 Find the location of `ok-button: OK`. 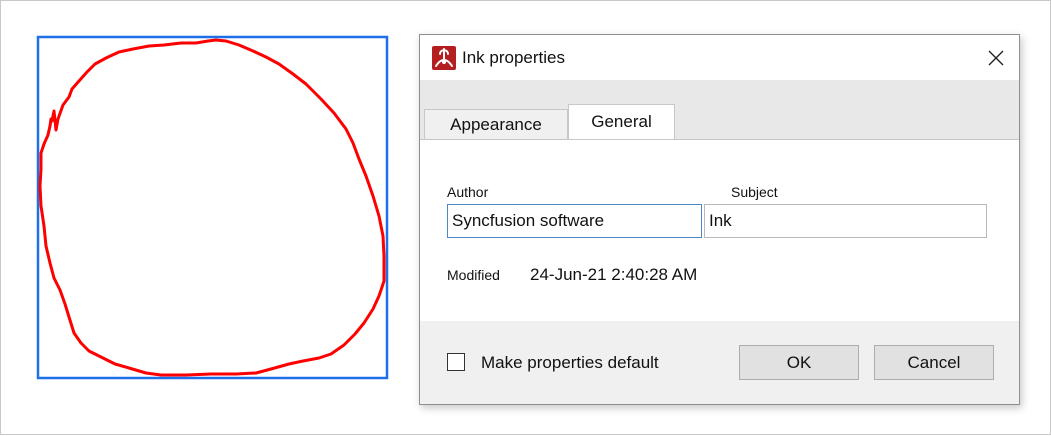

ok-button: OK is located at coordinates (799, 362).